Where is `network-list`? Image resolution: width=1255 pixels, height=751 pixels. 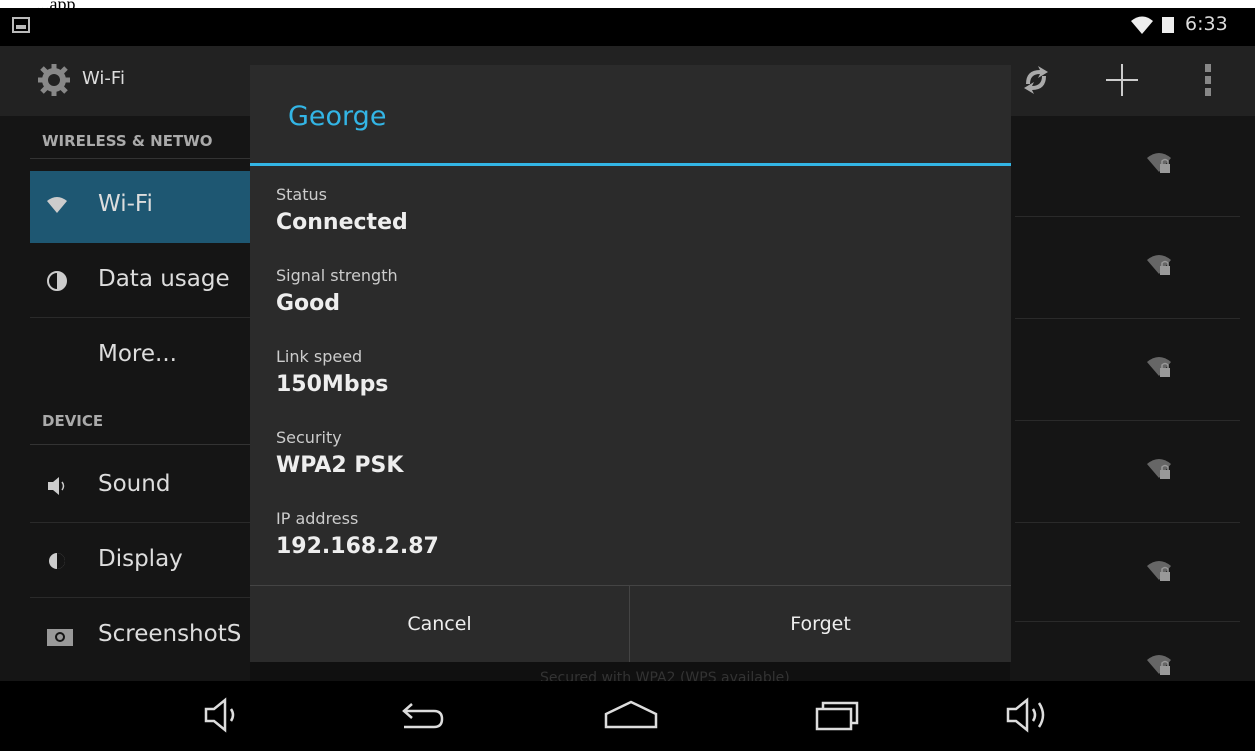 network-list is located at coordinates (1132, 402).